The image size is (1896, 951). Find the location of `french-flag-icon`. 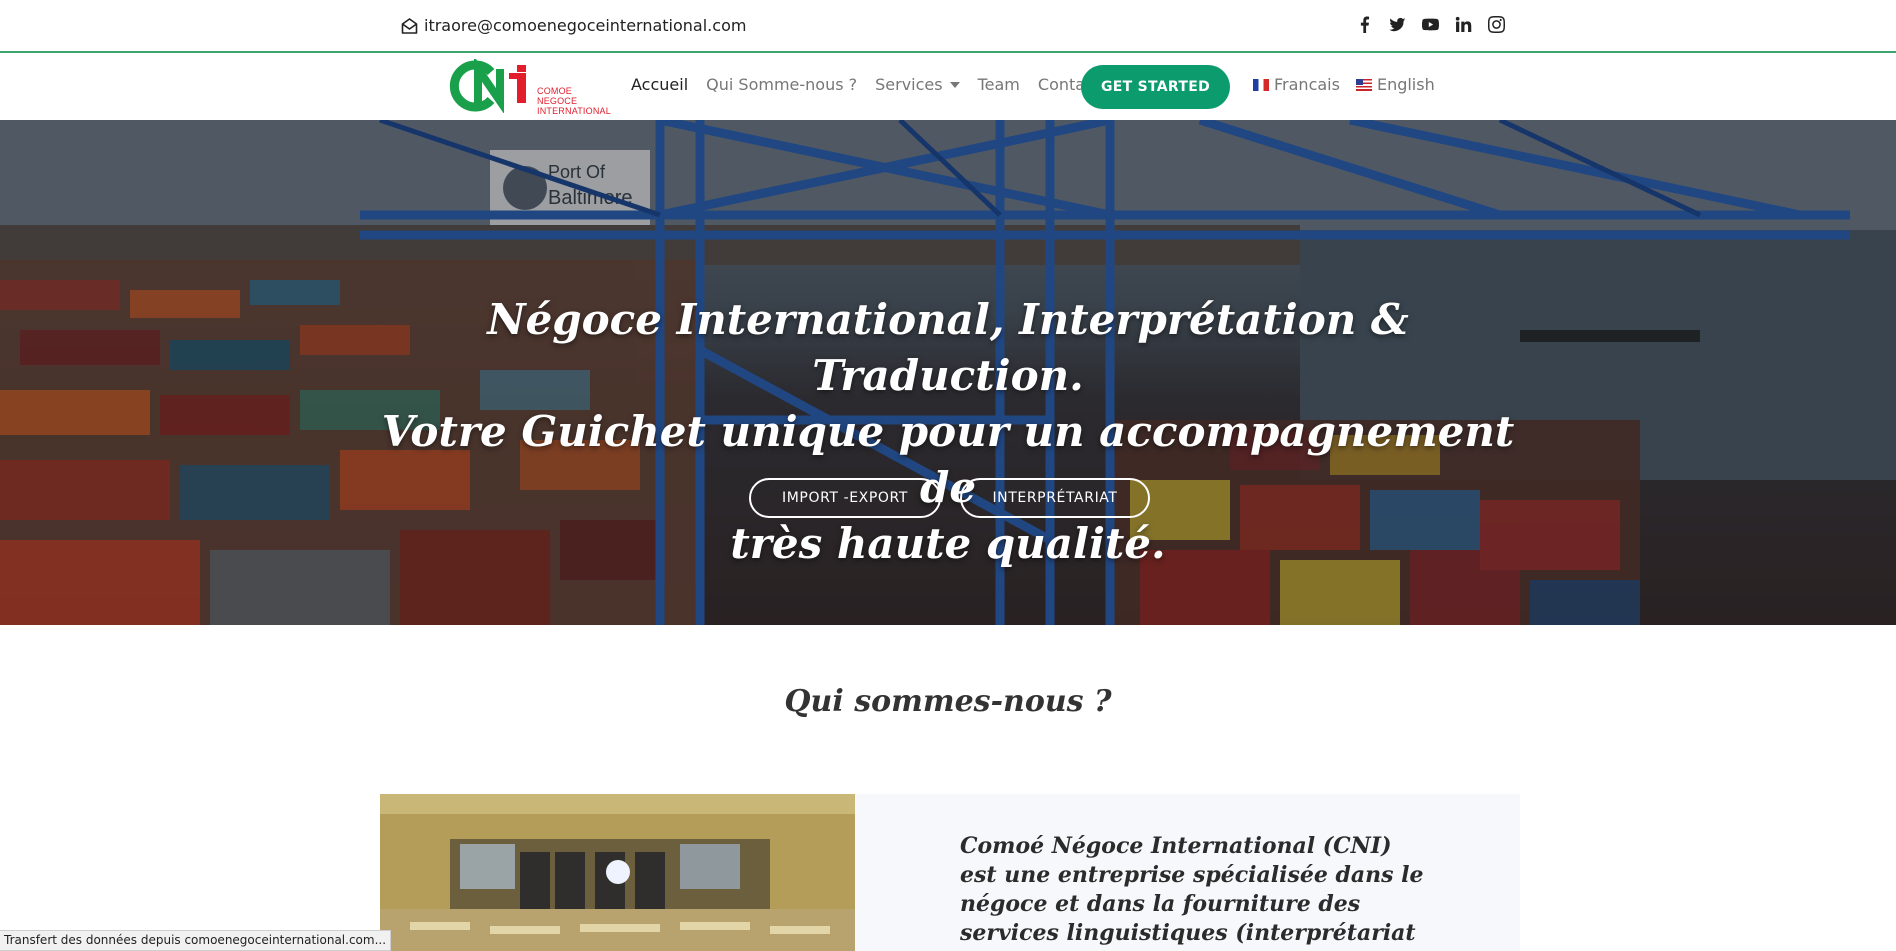

french-flag-icon is located at coordinates (1261, 84).